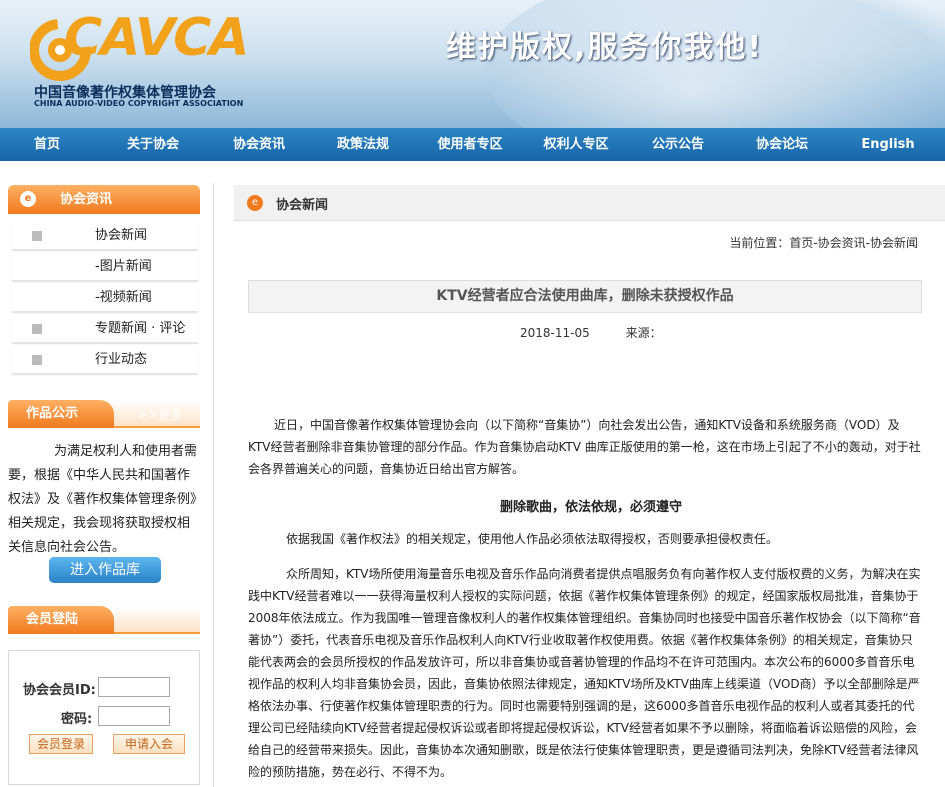 Image resolution: width=945 pixels, height=787 pixels. I want to click on member-login-button: 会员登录, so click(61, 744).